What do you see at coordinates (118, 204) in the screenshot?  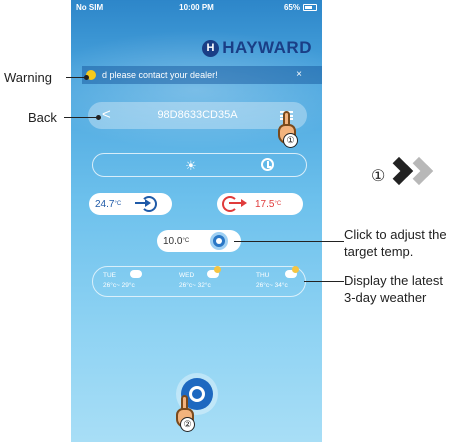 I see `inlet-temp-unit: °C` at bounding box center [118, 204].